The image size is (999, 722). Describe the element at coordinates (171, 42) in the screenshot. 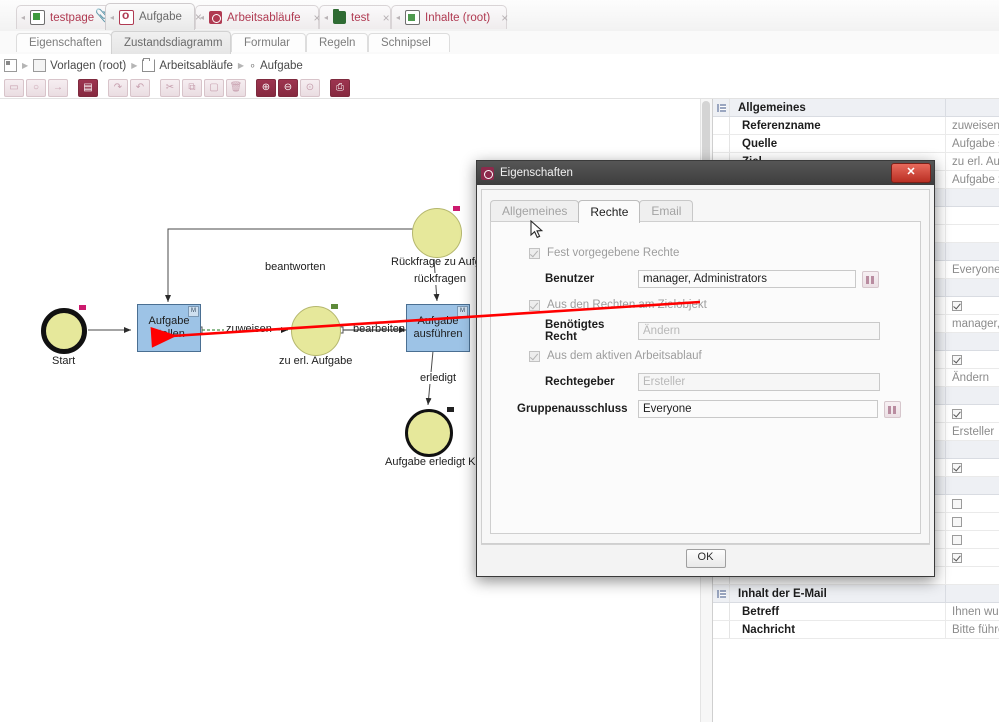

I see `tab-zustandsdiagramm: Zustandsdiagramm` at that location.